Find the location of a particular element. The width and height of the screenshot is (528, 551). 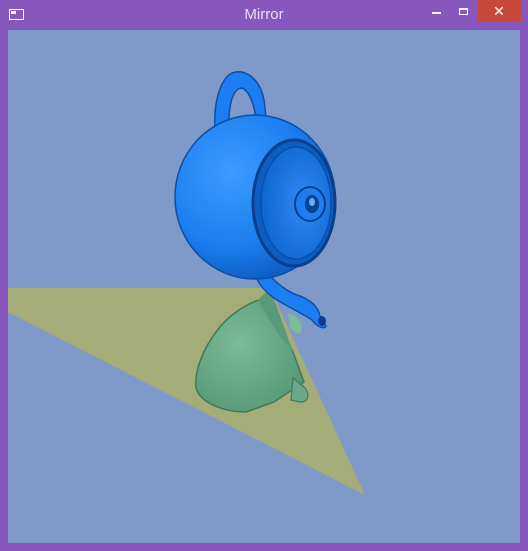

minimize-icon is located at coordinates (436, 13).